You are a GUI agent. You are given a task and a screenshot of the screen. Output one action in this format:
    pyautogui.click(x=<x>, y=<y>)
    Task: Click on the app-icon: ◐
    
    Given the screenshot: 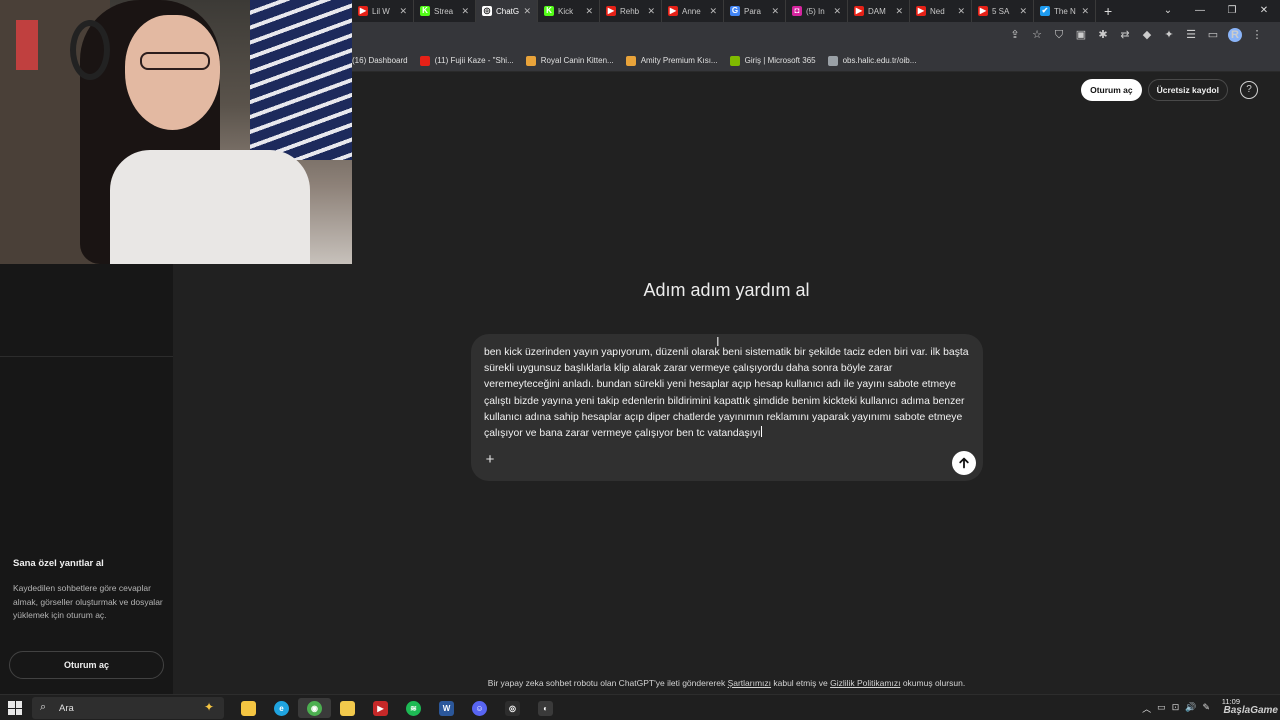 What is the action you would take?
    pyautogui.click(x=545, y=708)
    